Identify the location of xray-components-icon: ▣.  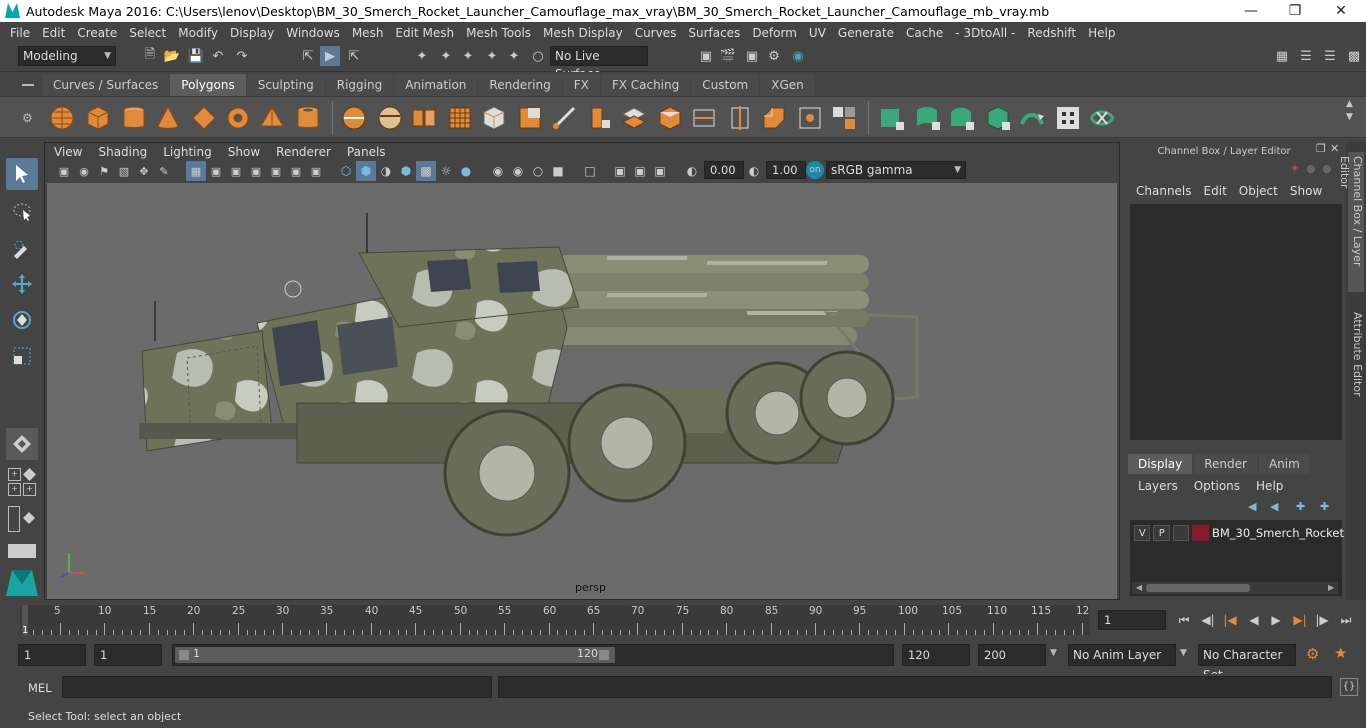
(660, 171).